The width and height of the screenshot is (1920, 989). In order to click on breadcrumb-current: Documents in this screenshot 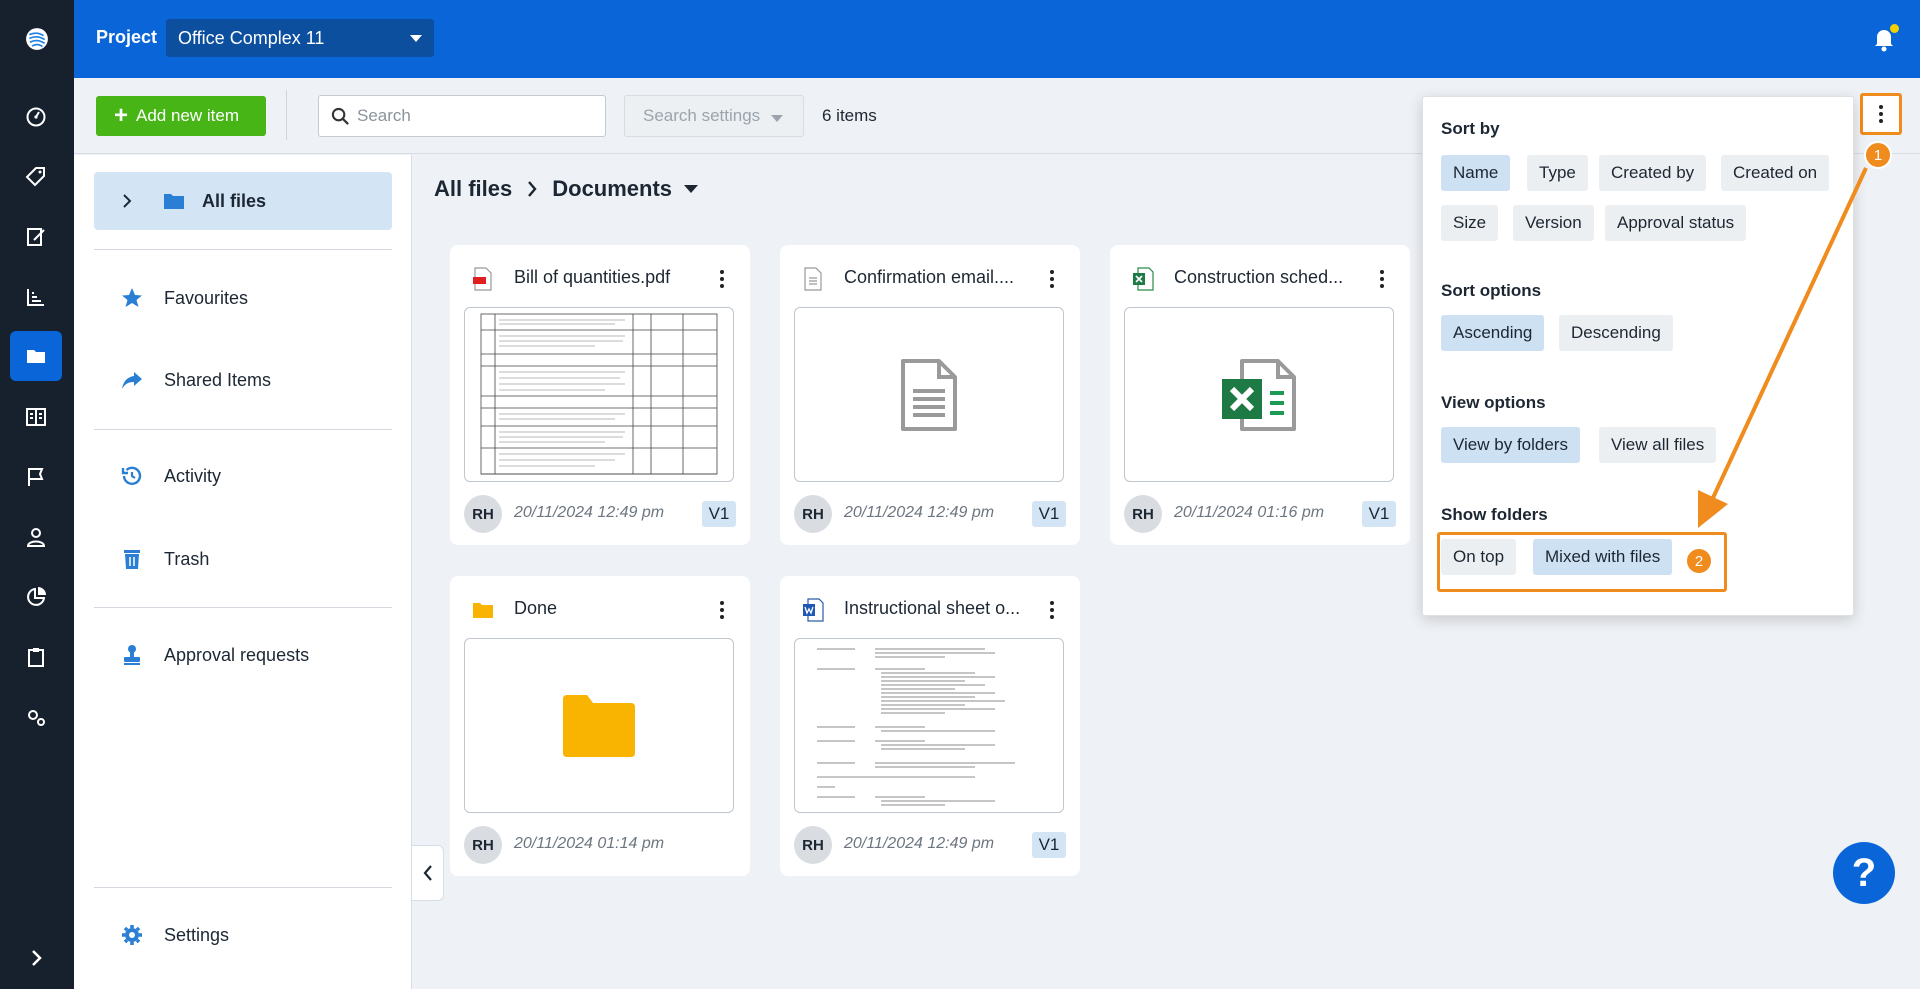, I will do `click(612, 189)`.